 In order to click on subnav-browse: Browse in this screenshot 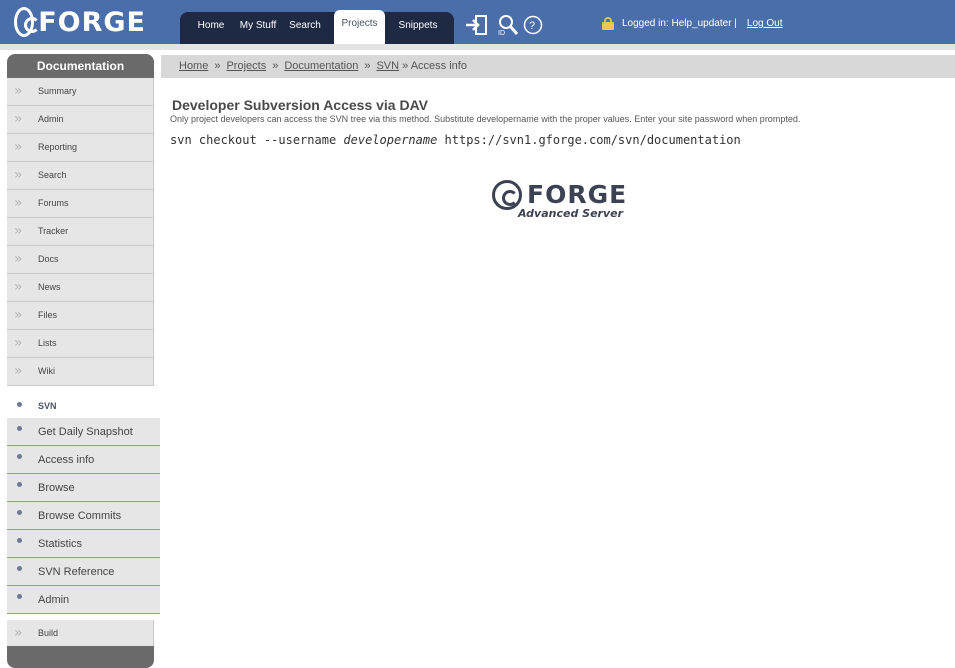, I will do `click(83, 488)`.